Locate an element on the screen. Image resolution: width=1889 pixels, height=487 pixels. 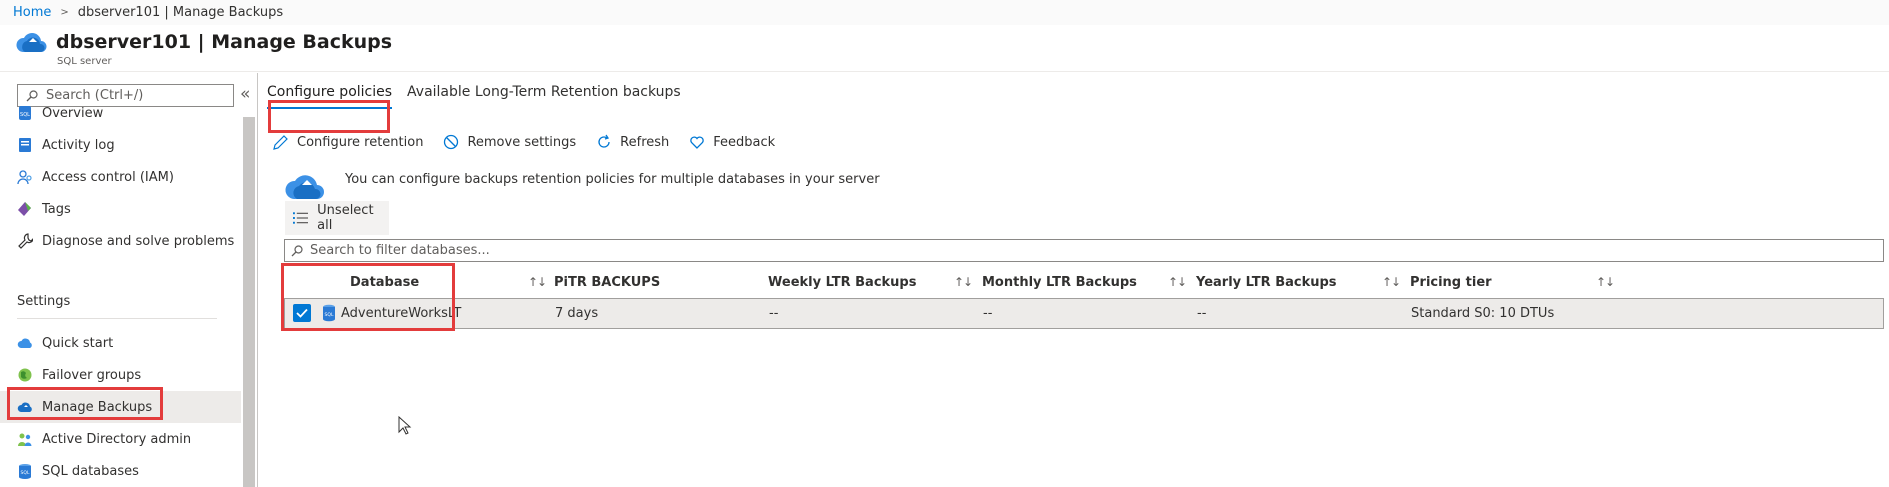
column-header-weekly: Weekly LTR Backups is located at coordinates (842, 282).